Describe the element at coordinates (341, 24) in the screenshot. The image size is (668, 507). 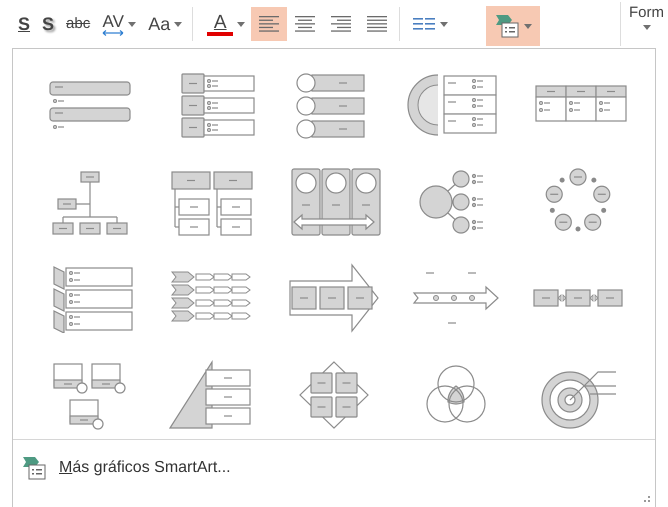
I see `align-right-icon` at that location.